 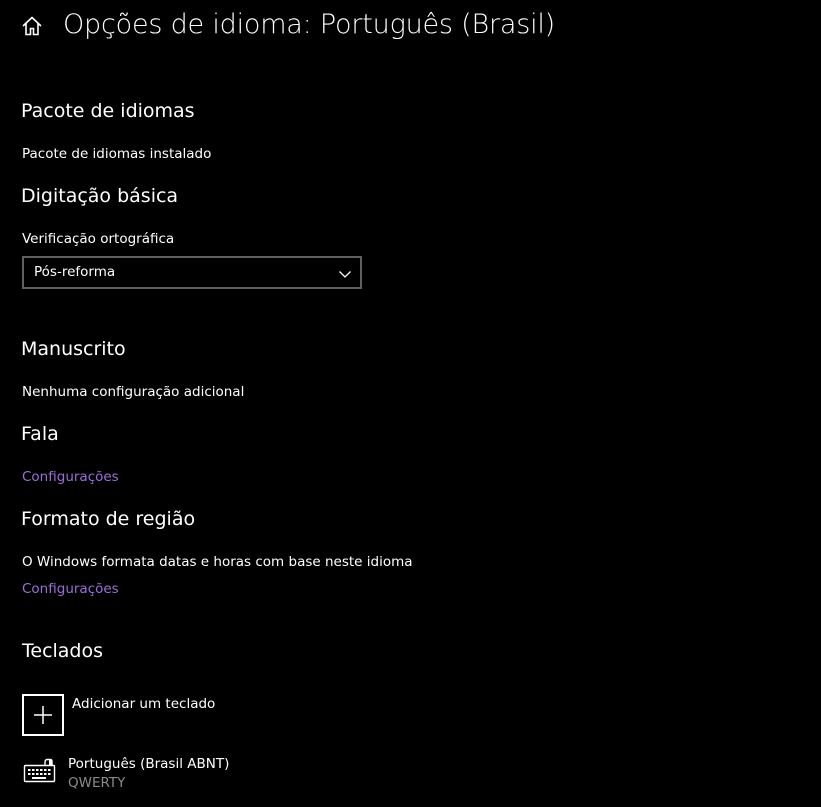 What do you see at coordinates (97, 783) in the screenshot?
I see `keyboard-item-layout: QWERTY` at bounding box center [97, 783].